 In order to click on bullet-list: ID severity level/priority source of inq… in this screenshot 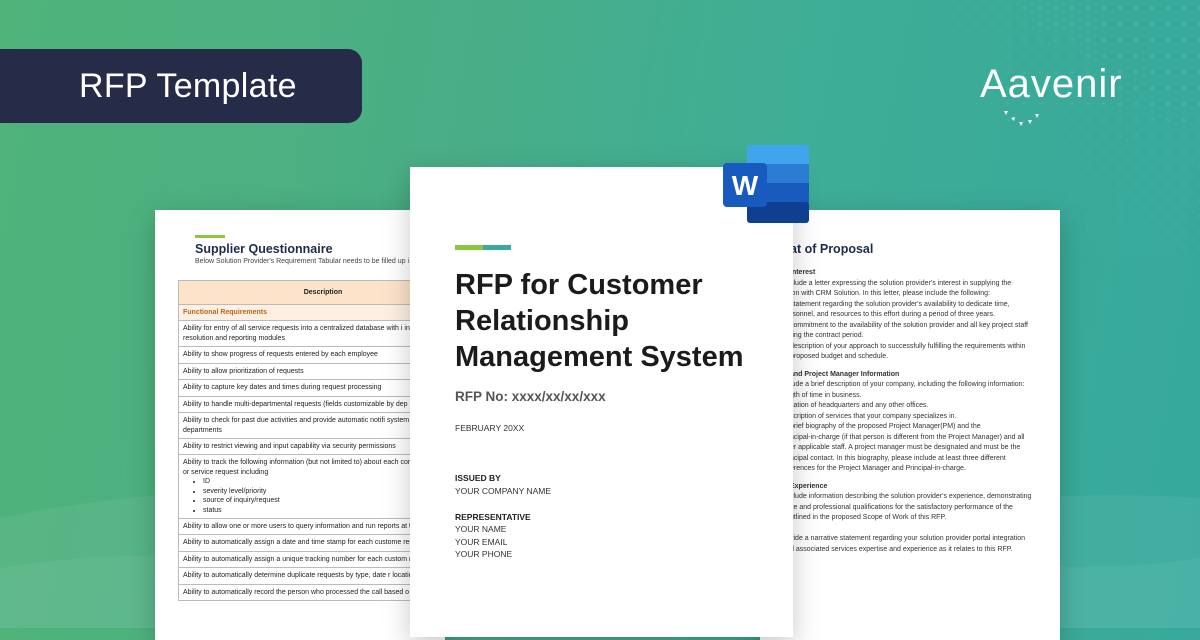, I will do `click(314, 496)`.